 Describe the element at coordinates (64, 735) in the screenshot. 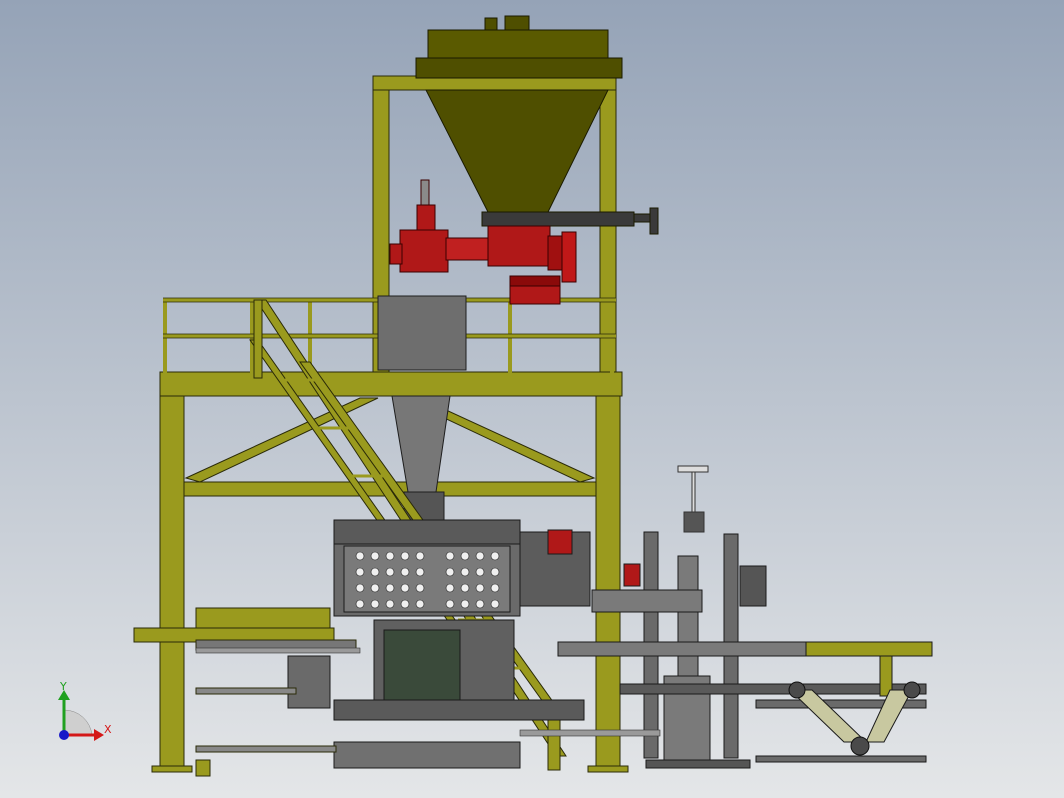

I see `z-axis-dot` at that location.